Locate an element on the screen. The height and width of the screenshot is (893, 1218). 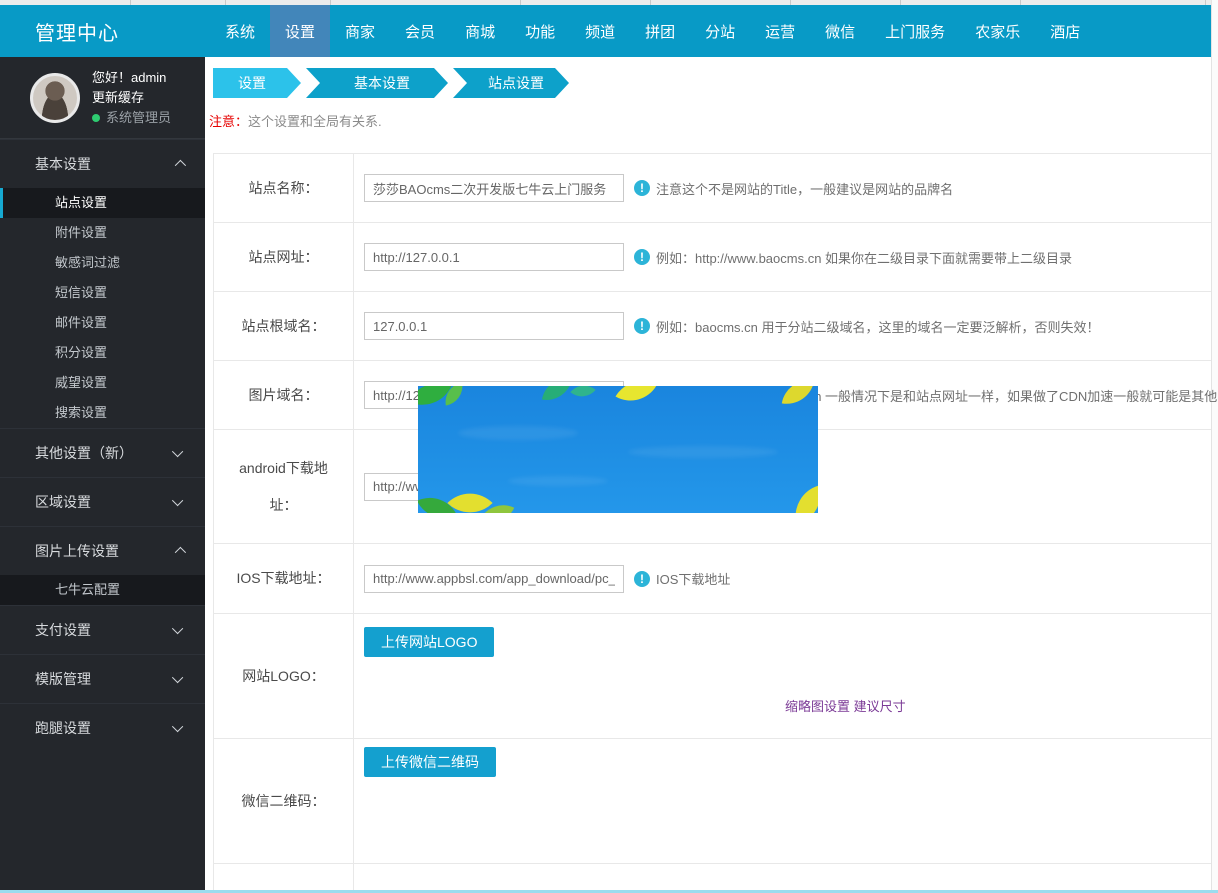
sidebar-section-payment-settings: 支付设置 is located at coordinates (102, 630).